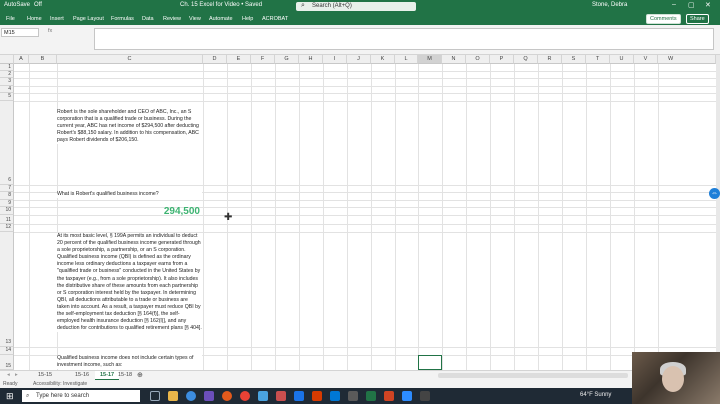 The height and width of the screenshot is (404, 720). What do you see at coordinates (502, 59) in the screenshot?
I see `column-header-p: P` at bounding box center [502, 59].